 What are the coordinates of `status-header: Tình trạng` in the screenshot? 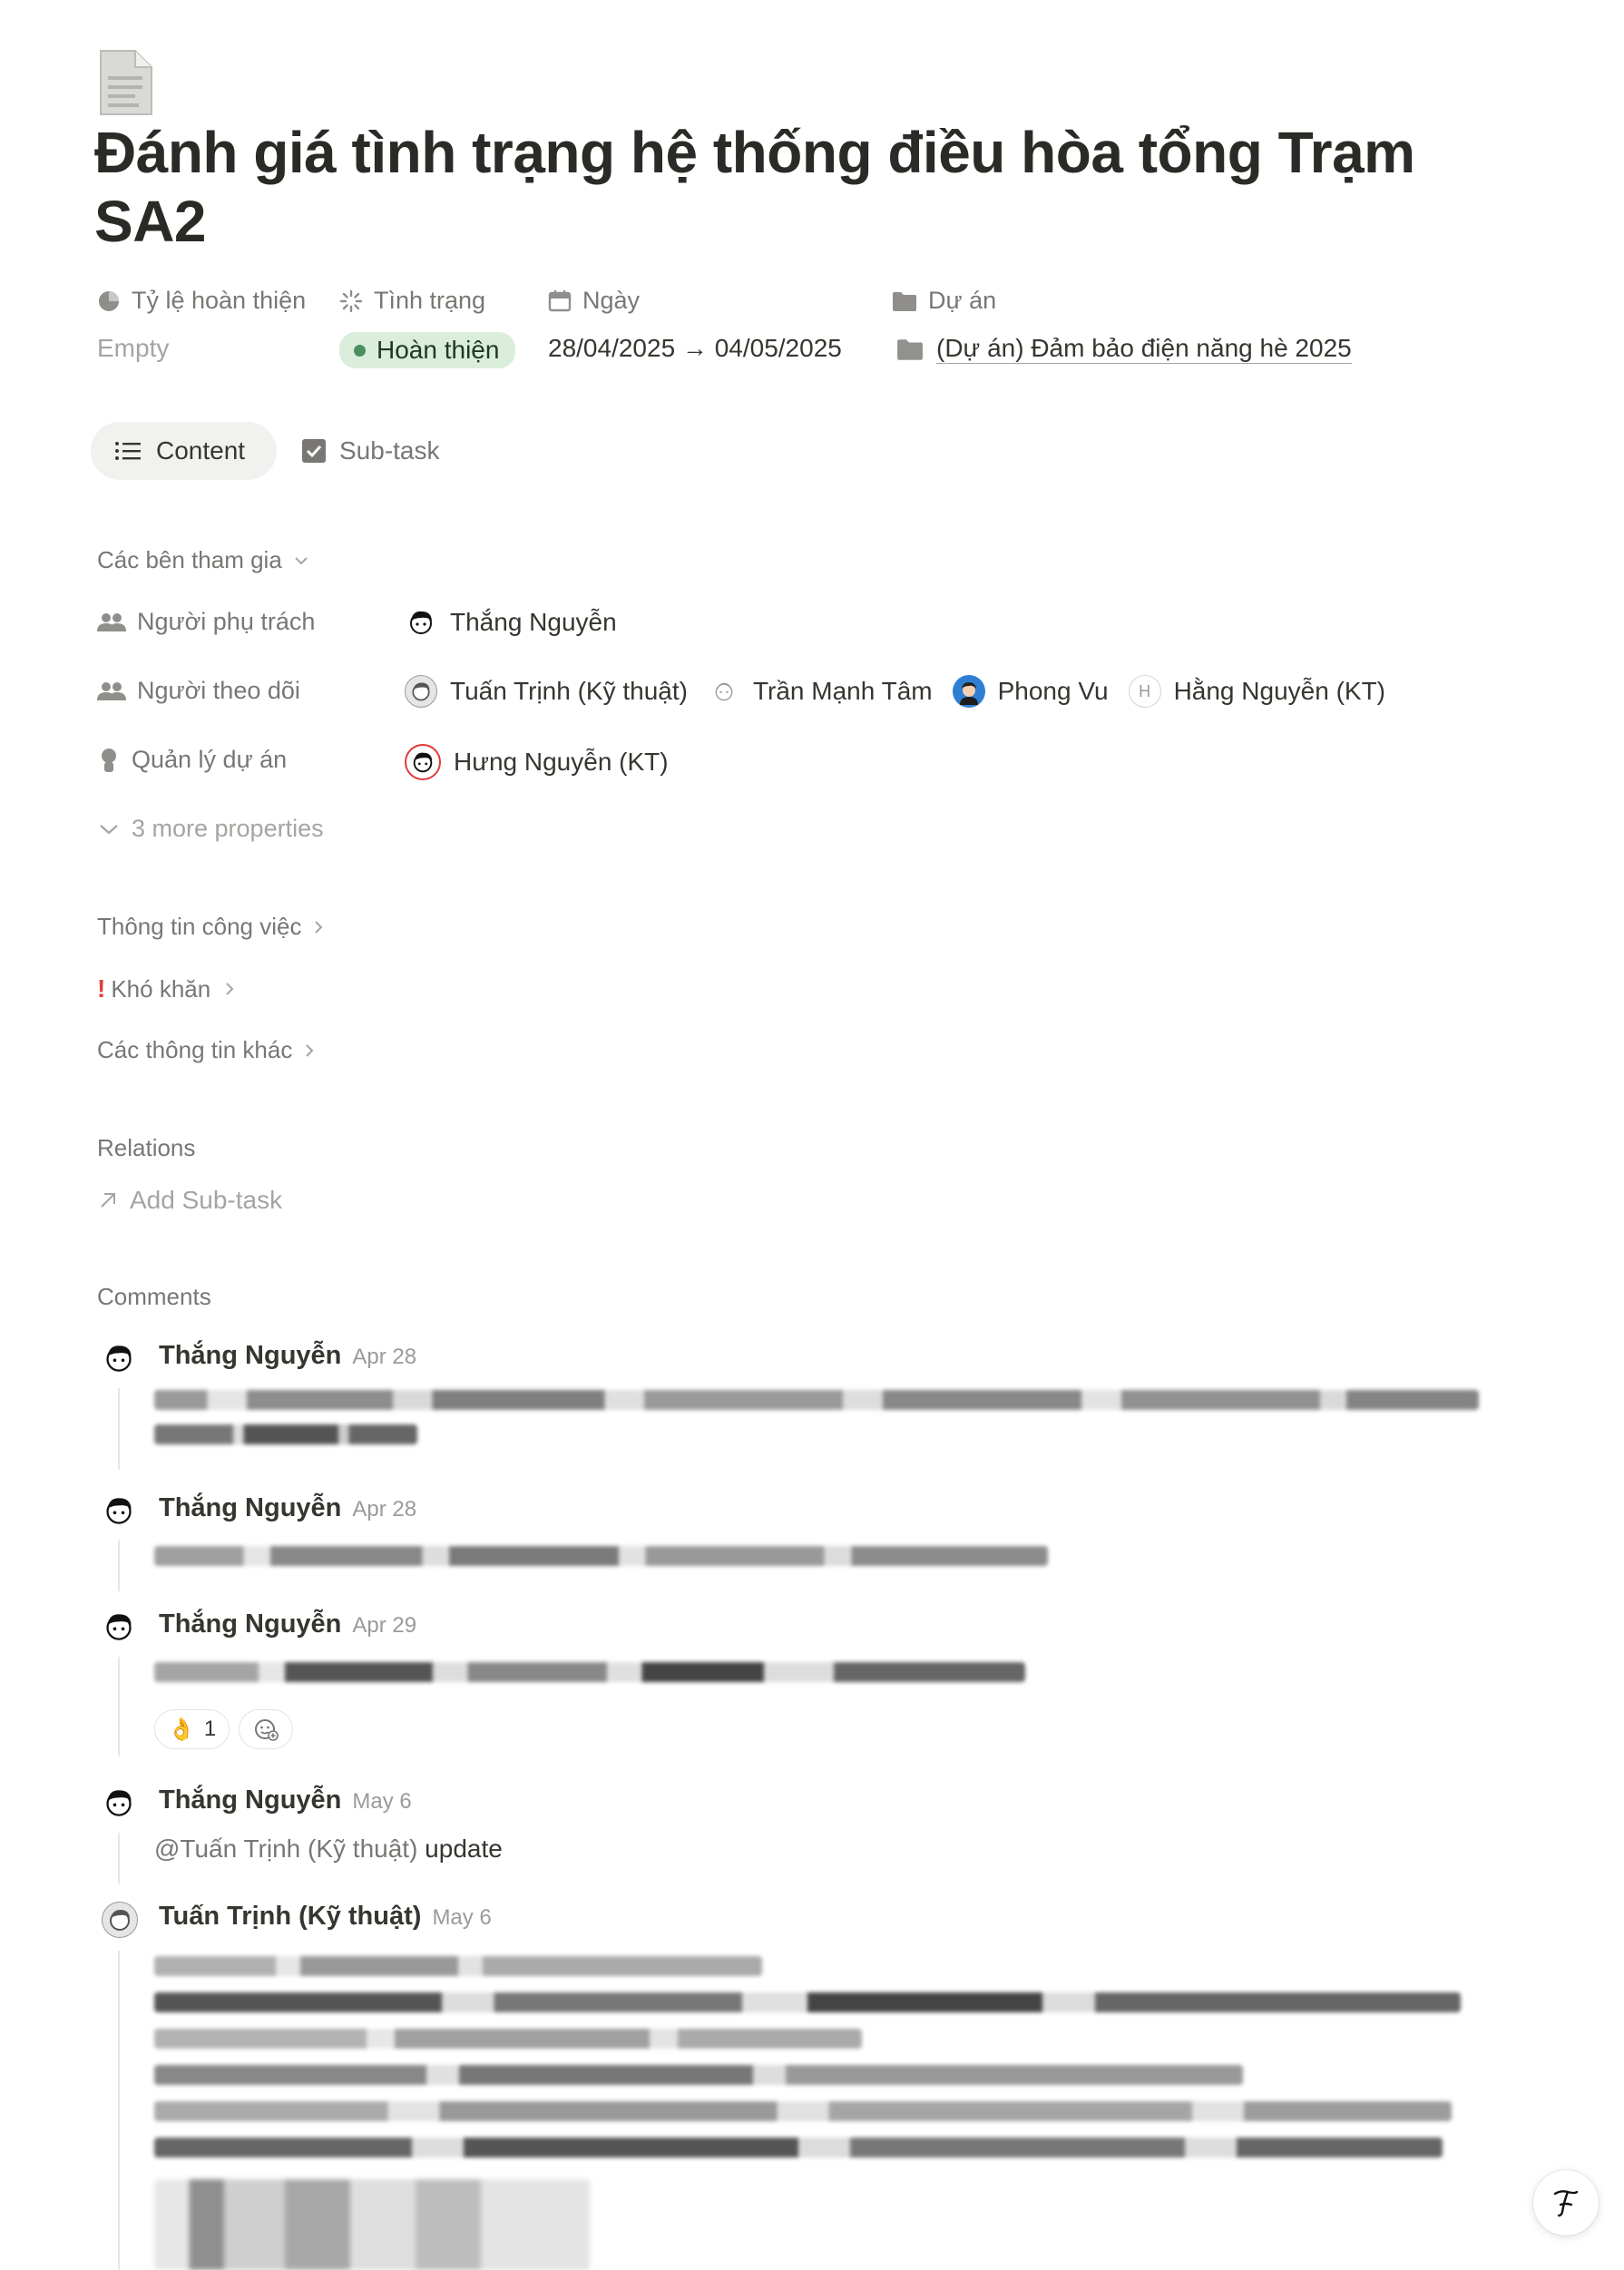 It's located at (412, 301).